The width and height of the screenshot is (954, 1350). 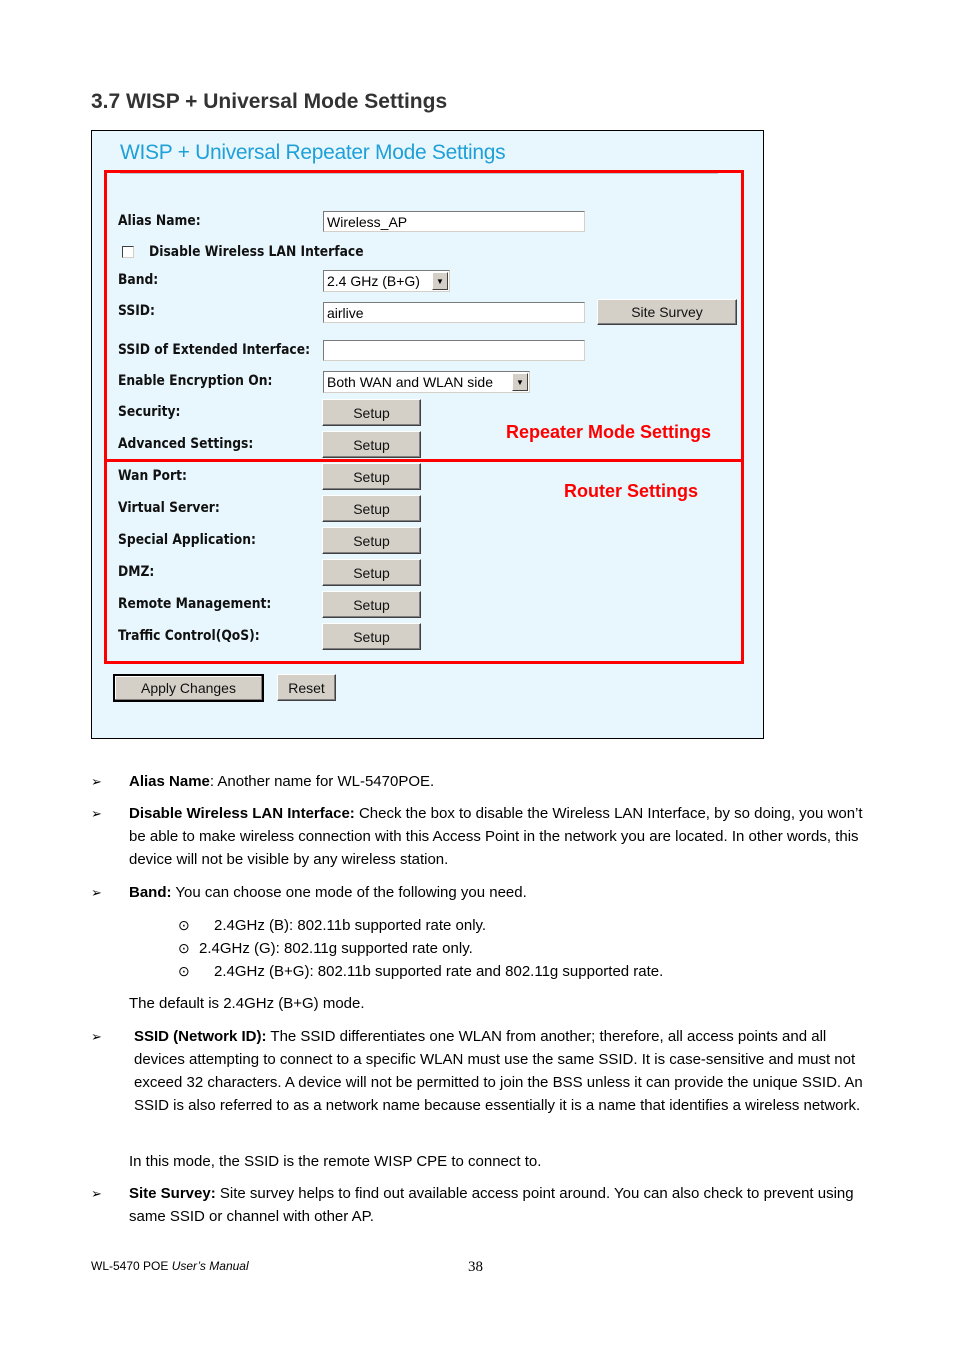 I want to click on ssid-extended-input, so click(x=454, y=350).